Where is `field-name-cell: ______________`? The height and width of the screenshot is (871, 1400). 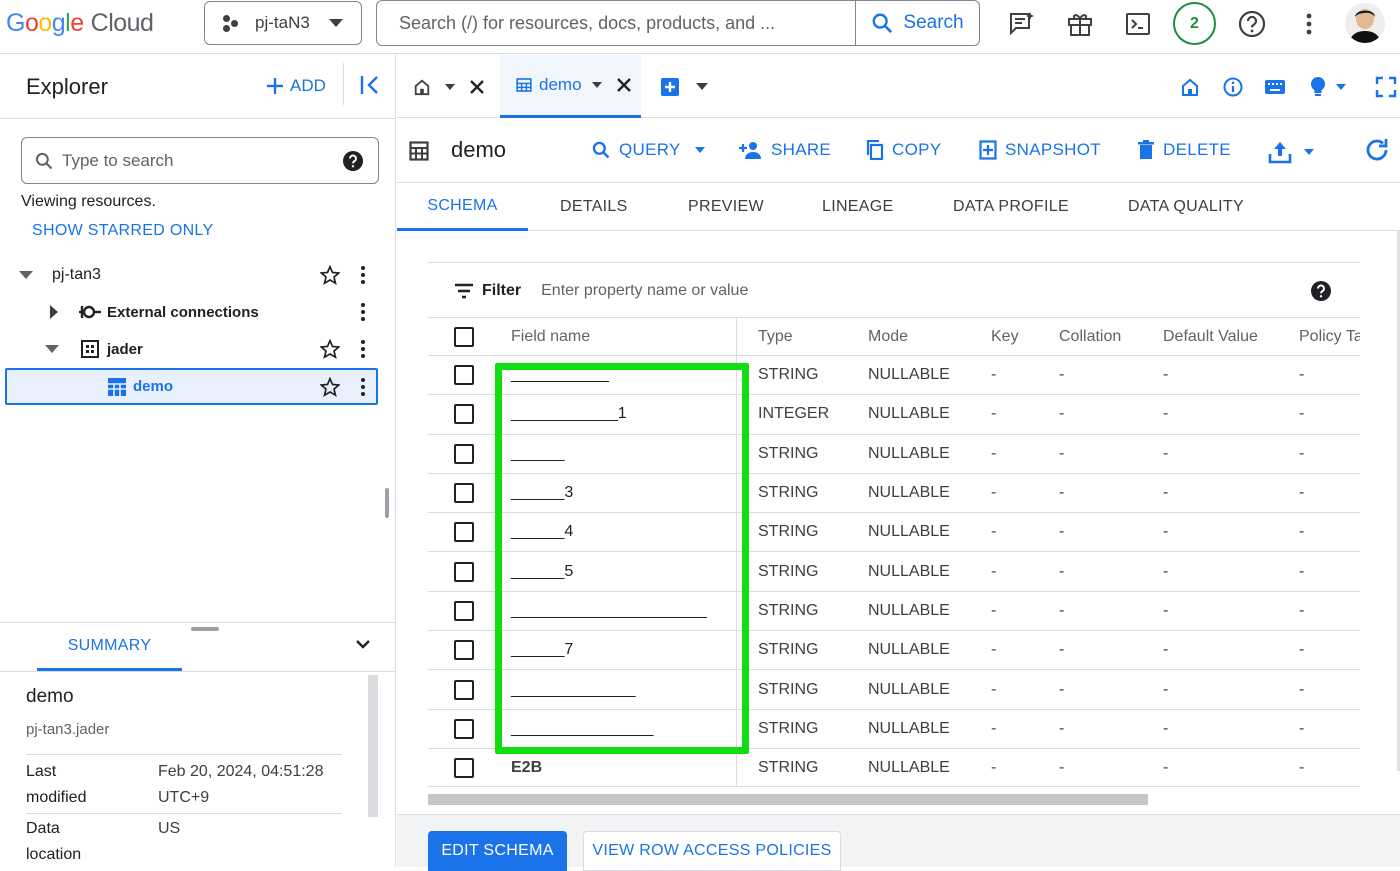 field-name-cell: ______________ is located at coordinates (573, 689).